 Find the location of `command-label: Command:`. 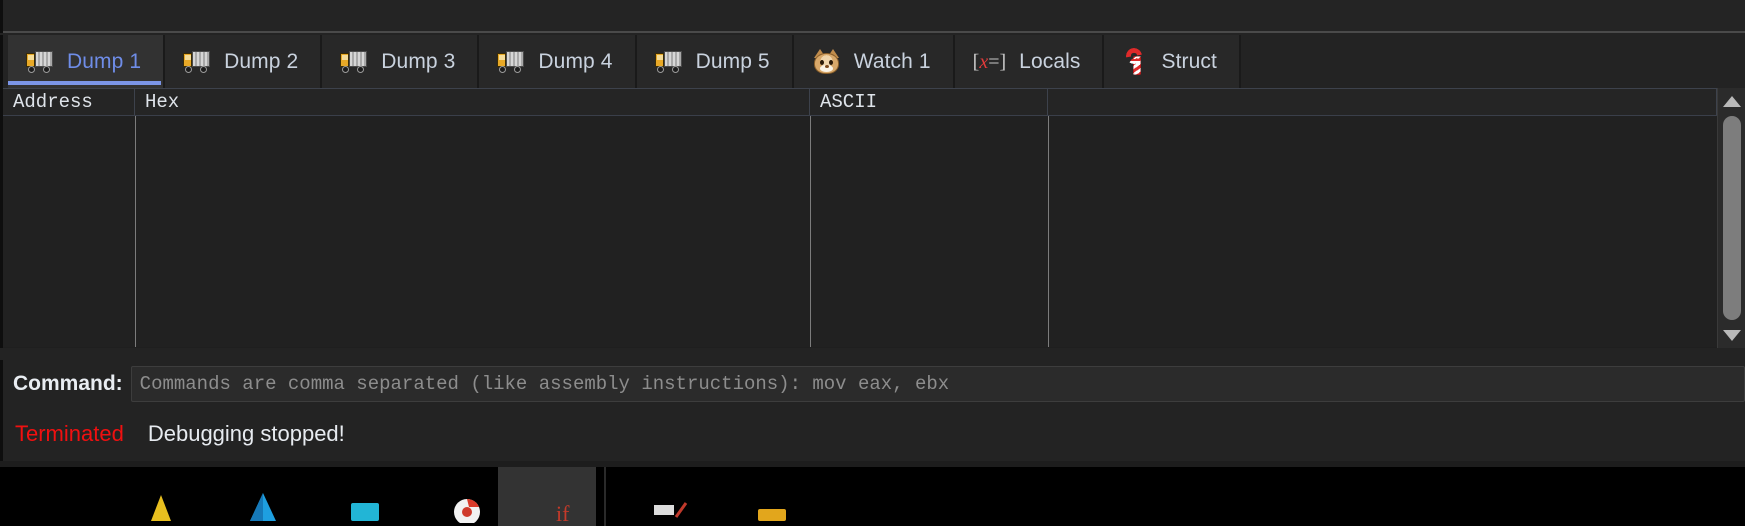

command-label: Command: is located at coordinates (68, 383).